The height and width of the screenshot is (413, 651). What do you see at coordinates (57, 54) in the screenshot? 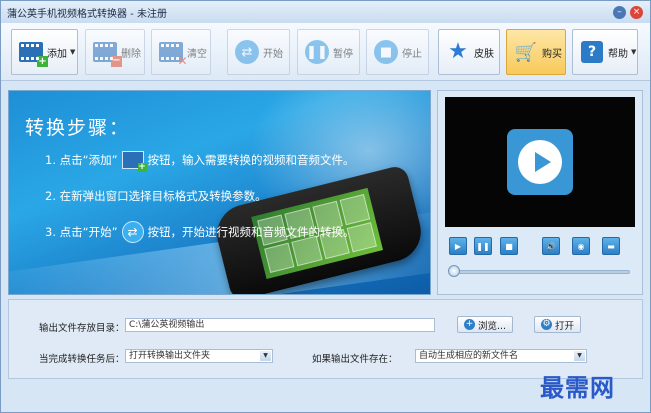
I see `add-label: 添加` at bounding box center [57, 54].